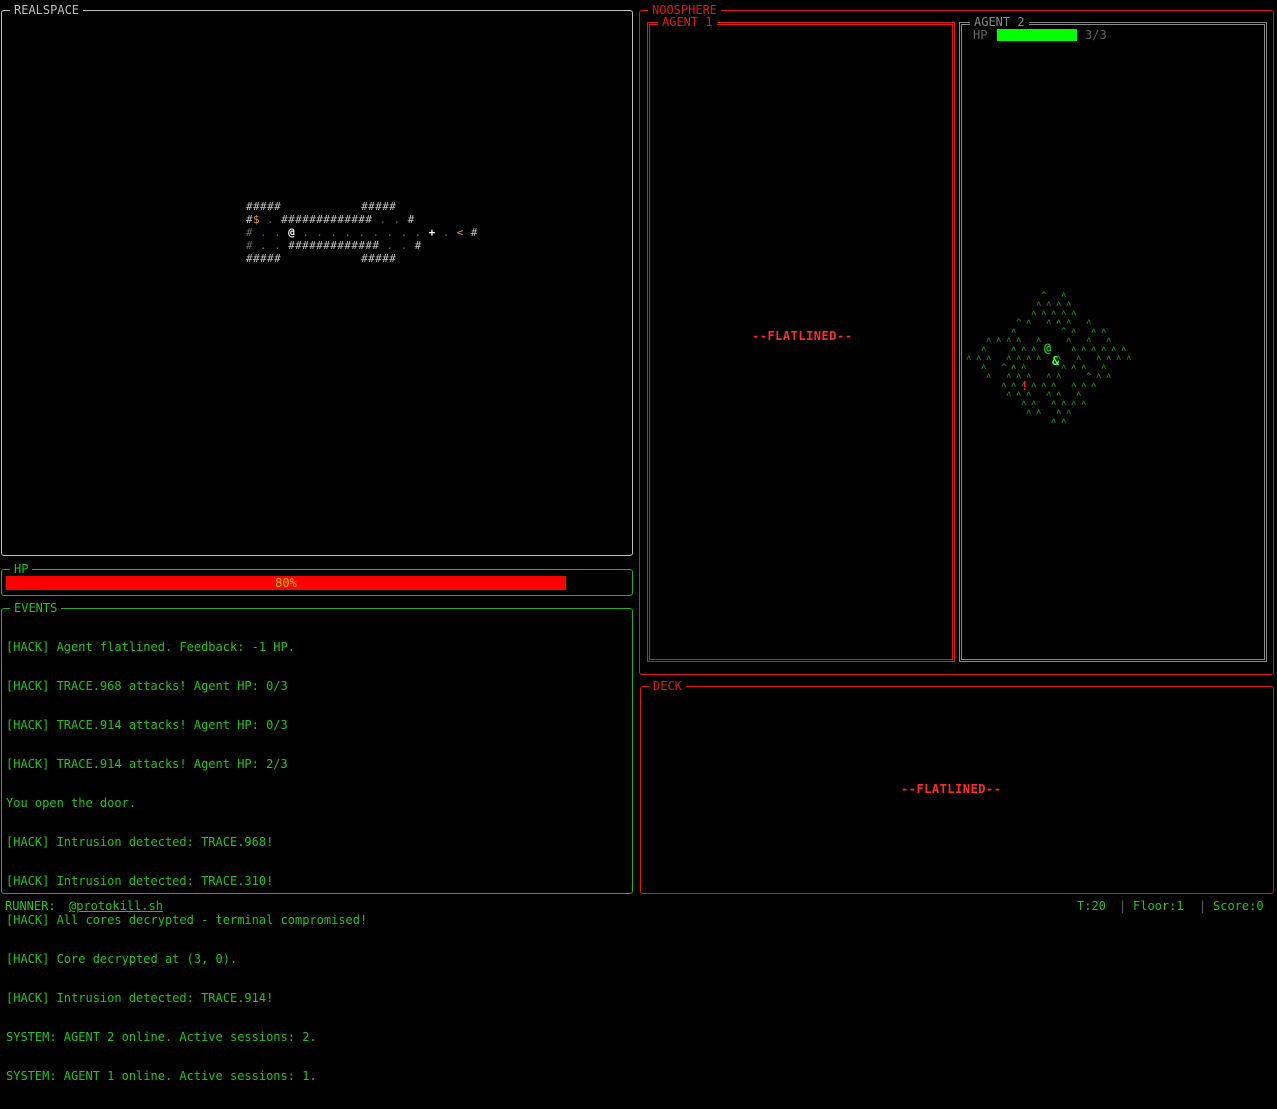 This screenshot has height=1109, width=1277. I want to click on hp-panel: HP 80%, so click(317, 579).